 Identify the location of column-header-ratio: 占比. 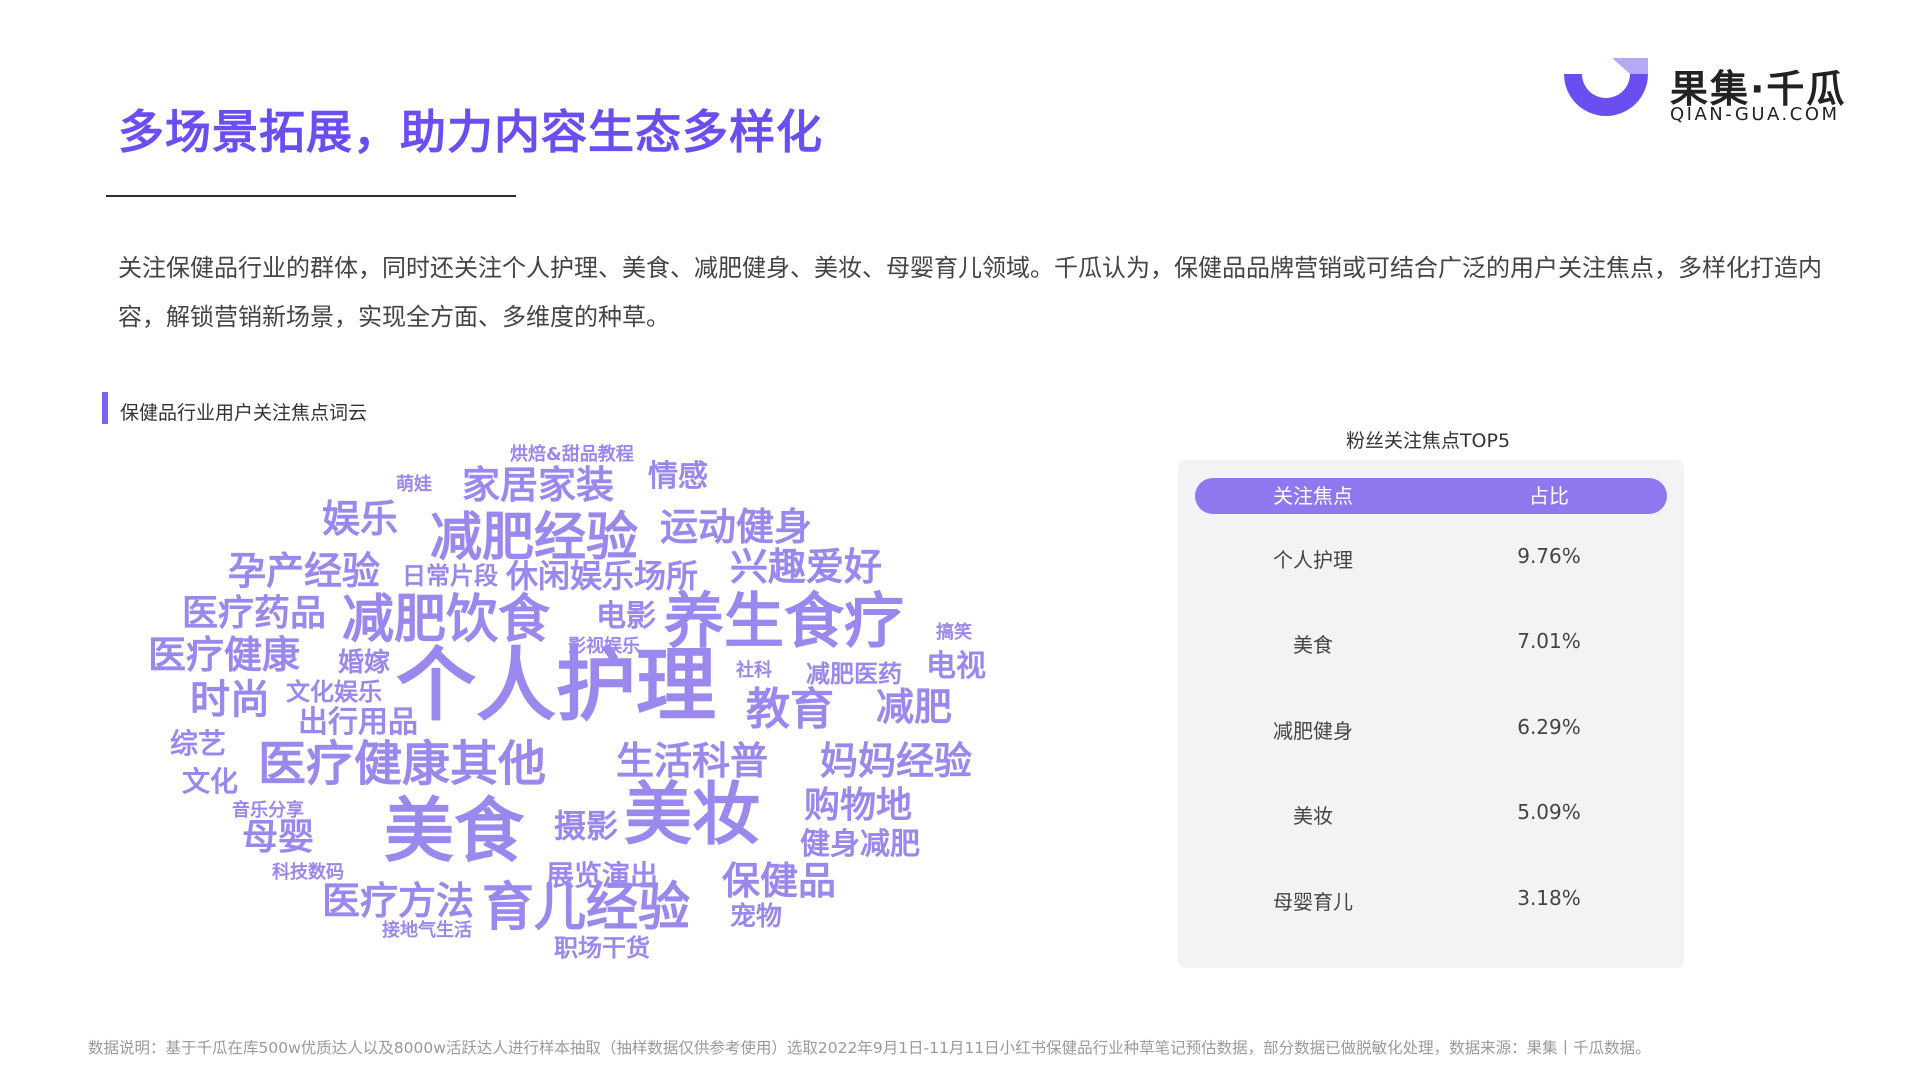
(1549, 496).